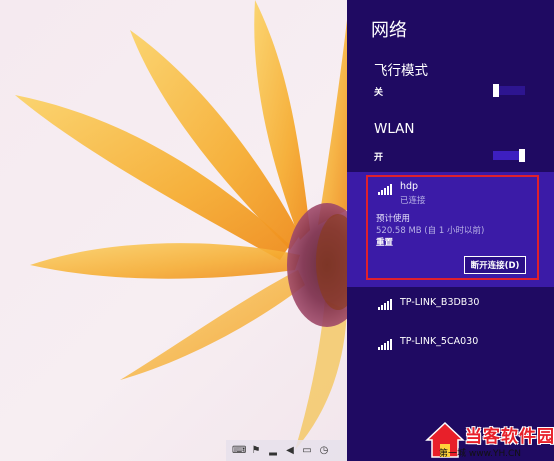  What do you see at coordinates (389, 30) in the screenshot?
I see `panel-title: 网络` at bounding box center [389, 30].